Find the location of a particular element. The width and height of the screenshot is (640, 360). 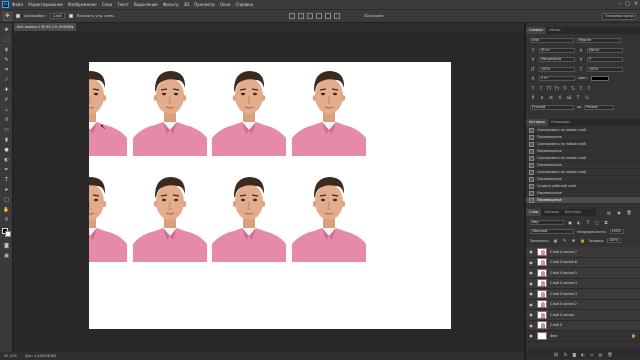

antialias-dropdown: Резкое is located at coordinates (599, 107).